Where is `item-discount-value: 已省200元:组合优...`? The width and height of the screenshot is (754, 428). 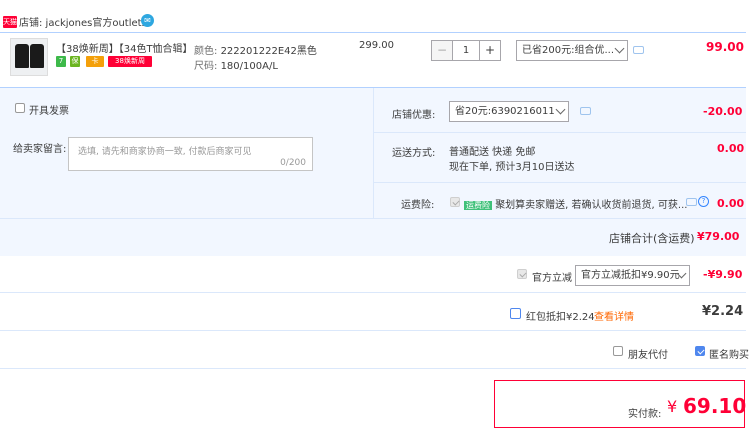 item-discount-value: 已省200元:组合优... is located at coordinates (568, 50).